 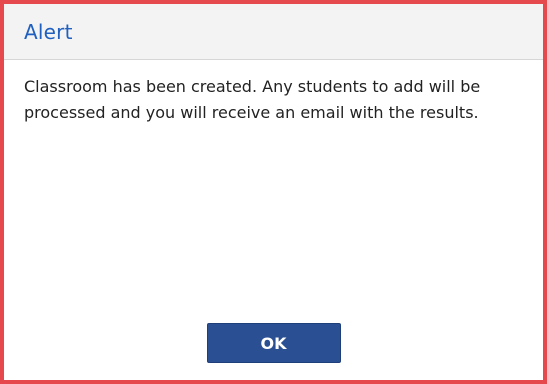 I want to click on dialog-title: Alert, so click(x=48, y=31).